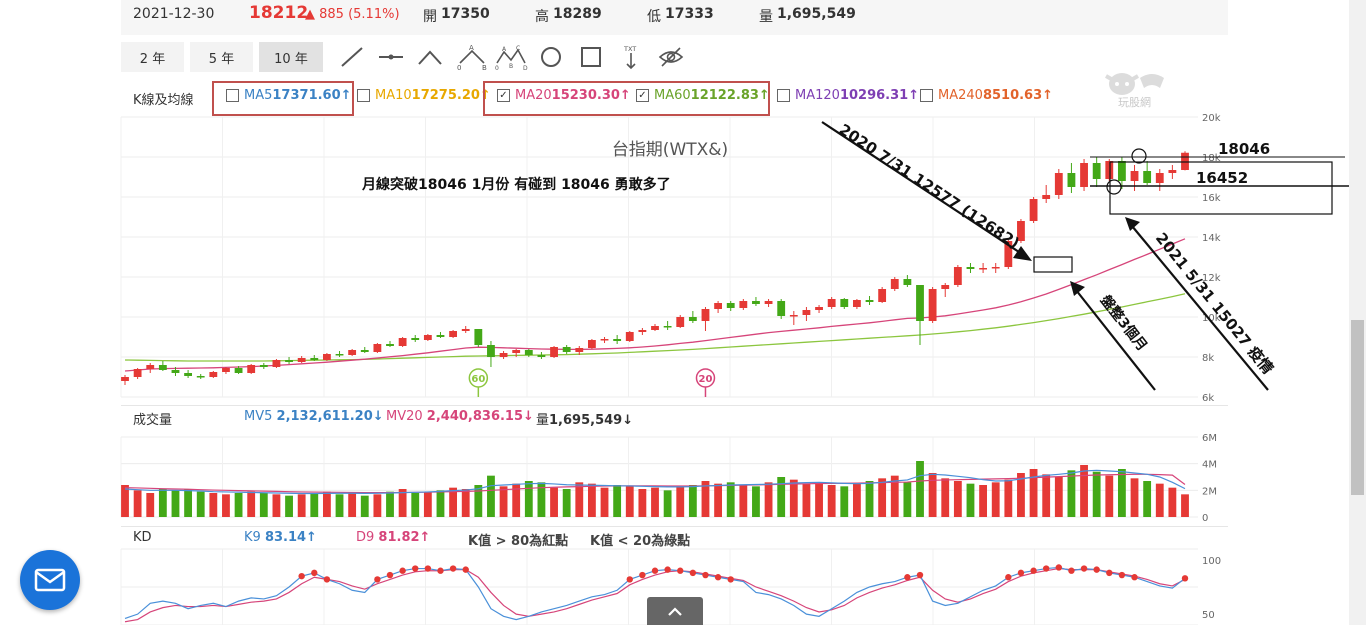 The height and width of the screenshot is (629, 1366). Describe the element at coordinates (592, 382) in the screenshot. I see `ma-markers: 60 20` at that location.